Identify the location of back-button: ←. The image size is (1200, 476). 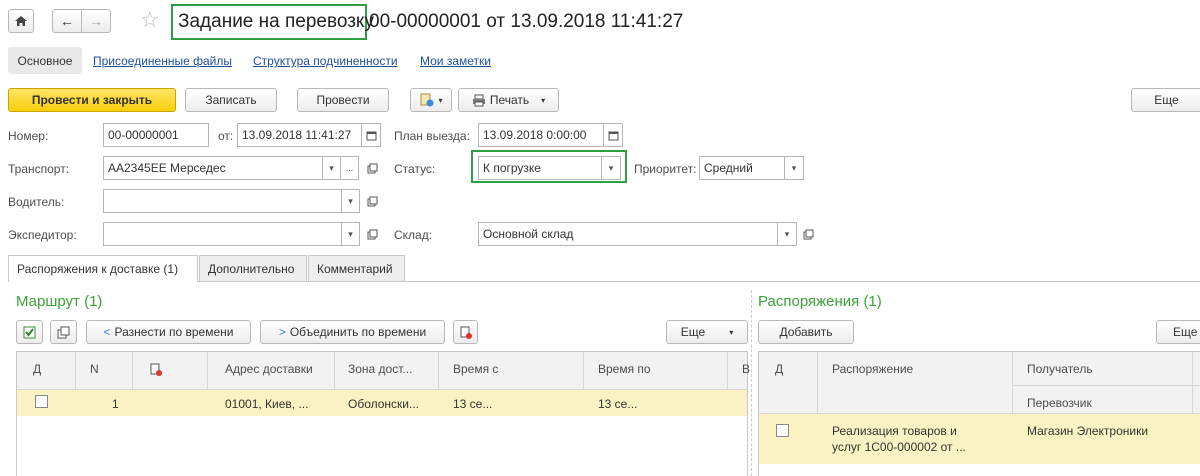
(67, 21).